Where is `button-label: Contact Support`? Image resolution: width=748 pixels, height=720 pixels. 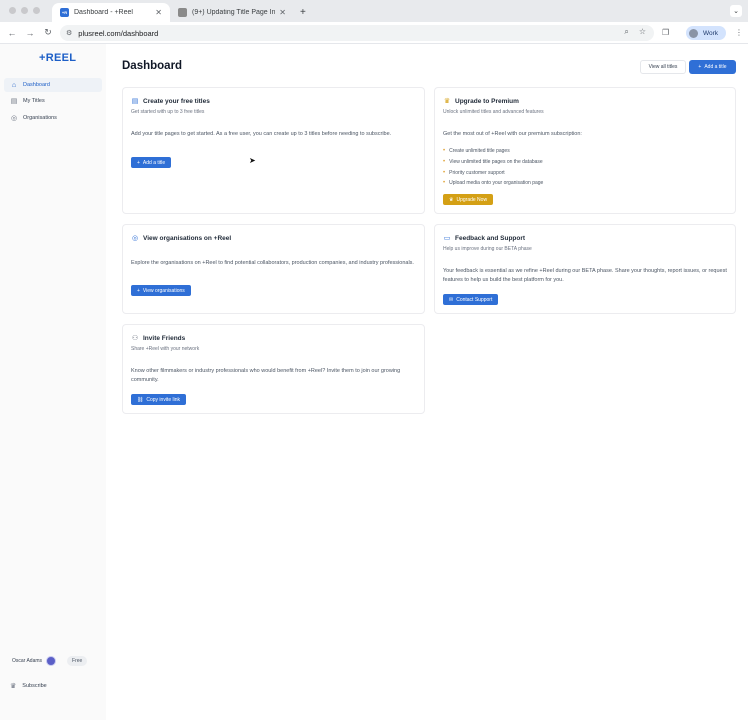 button-label: Contact Support is located at coordinates (474, 299).